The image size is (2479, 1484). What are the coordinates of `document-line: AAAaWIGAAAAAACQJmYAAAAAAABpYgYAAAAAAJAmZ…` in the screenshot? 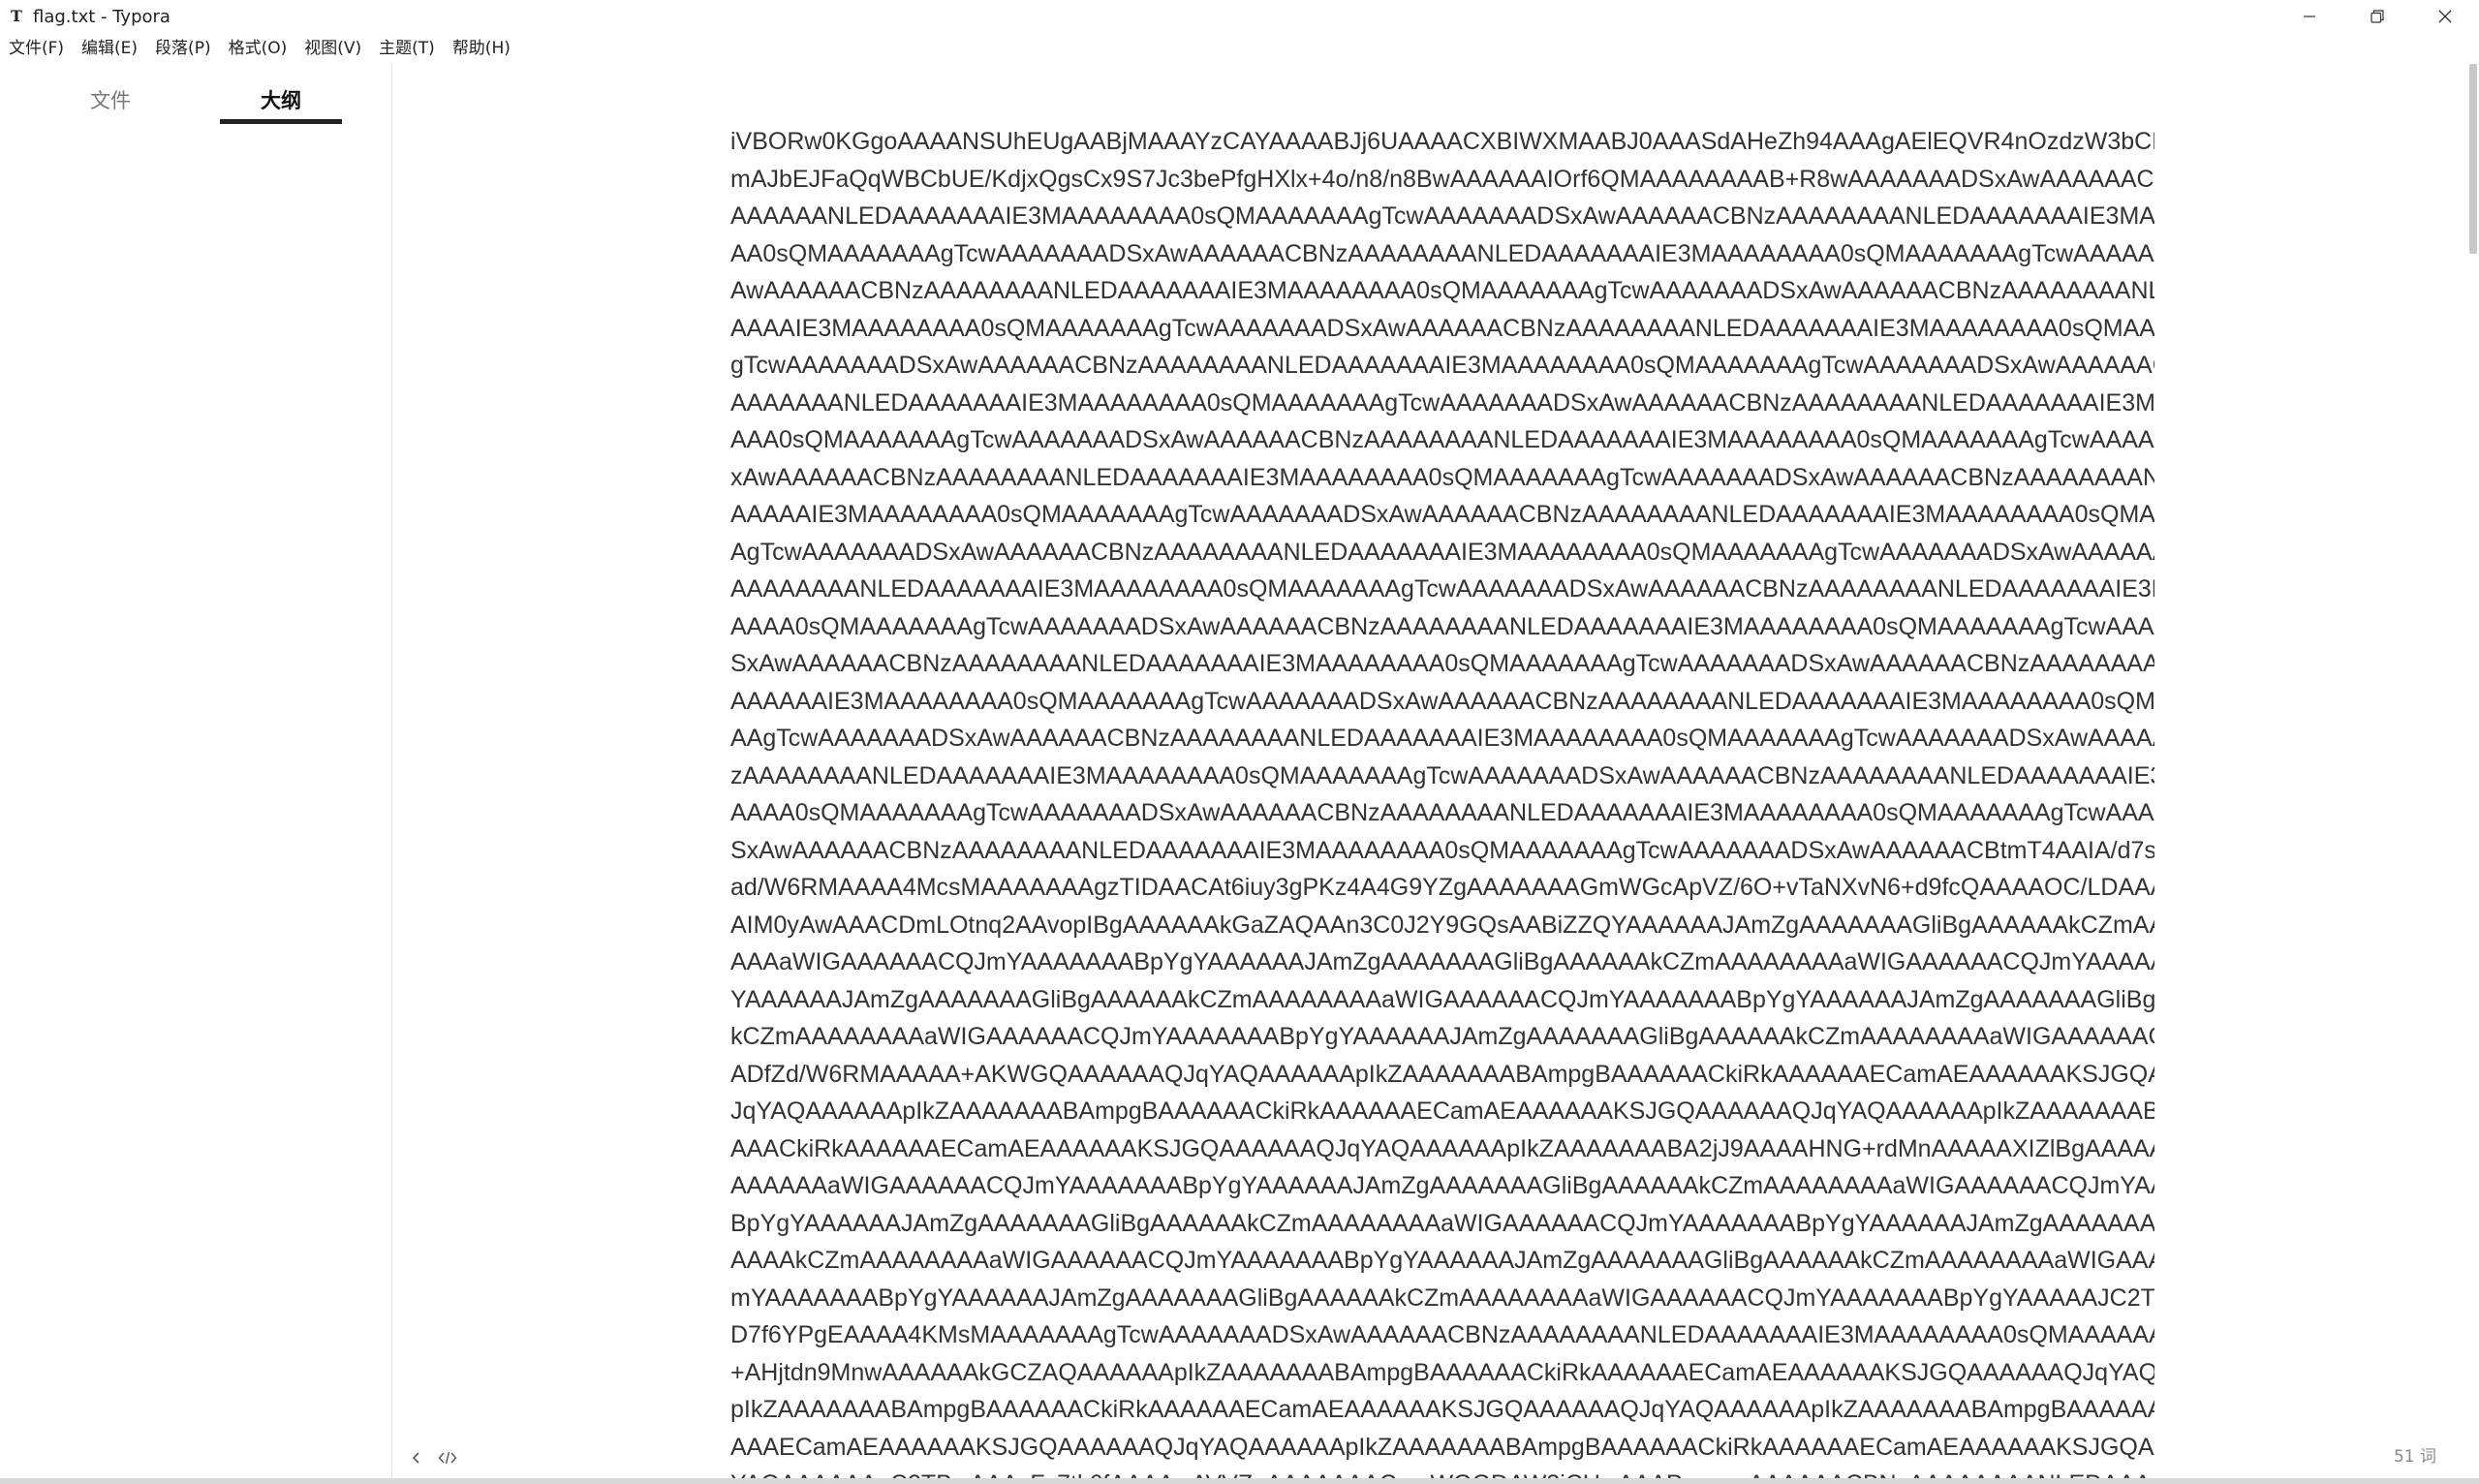 It's located at (1442, 961).